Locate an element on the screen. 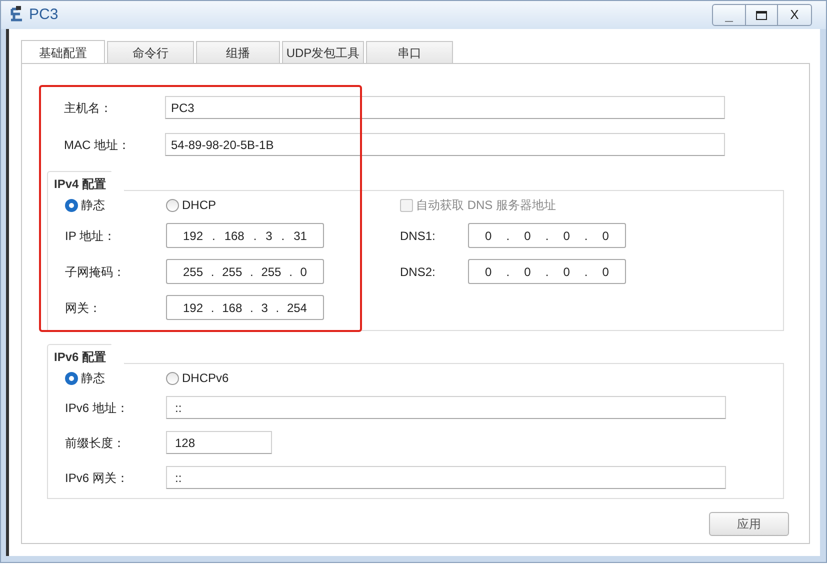 The width and height of the screenshot is (827, 565). input-field: 128 is located at coordinates (219, 442).